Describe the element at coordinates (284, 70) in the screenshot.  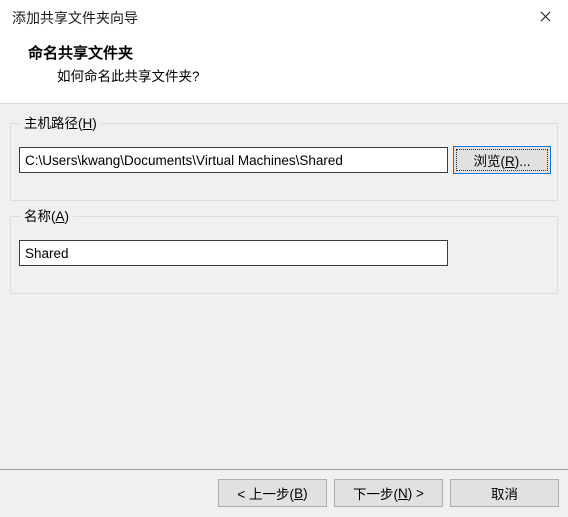
I see `wizard-header: 命名共享文件夹 如何命名此共享文件夹?` at that location.